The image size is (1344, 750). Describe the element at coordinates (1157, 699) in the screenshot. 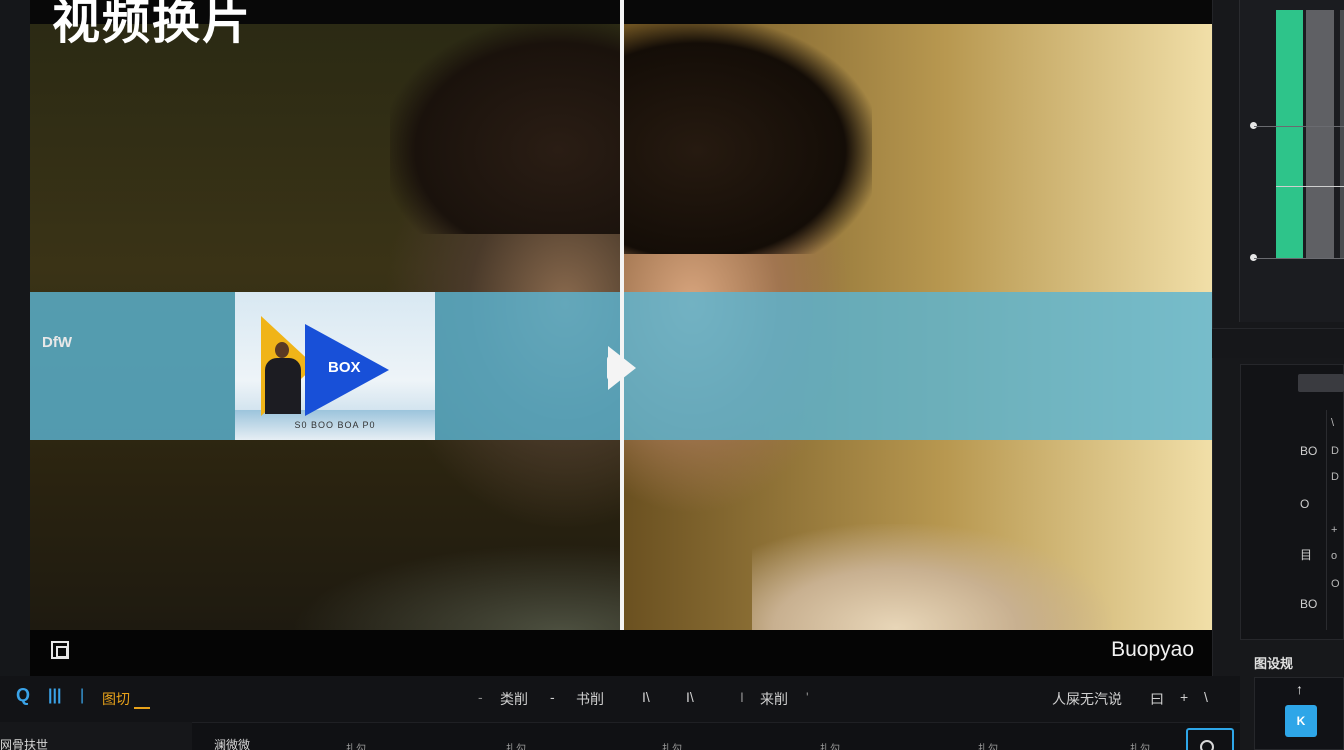

I see `toolbar-right-item: 曰` at that location.